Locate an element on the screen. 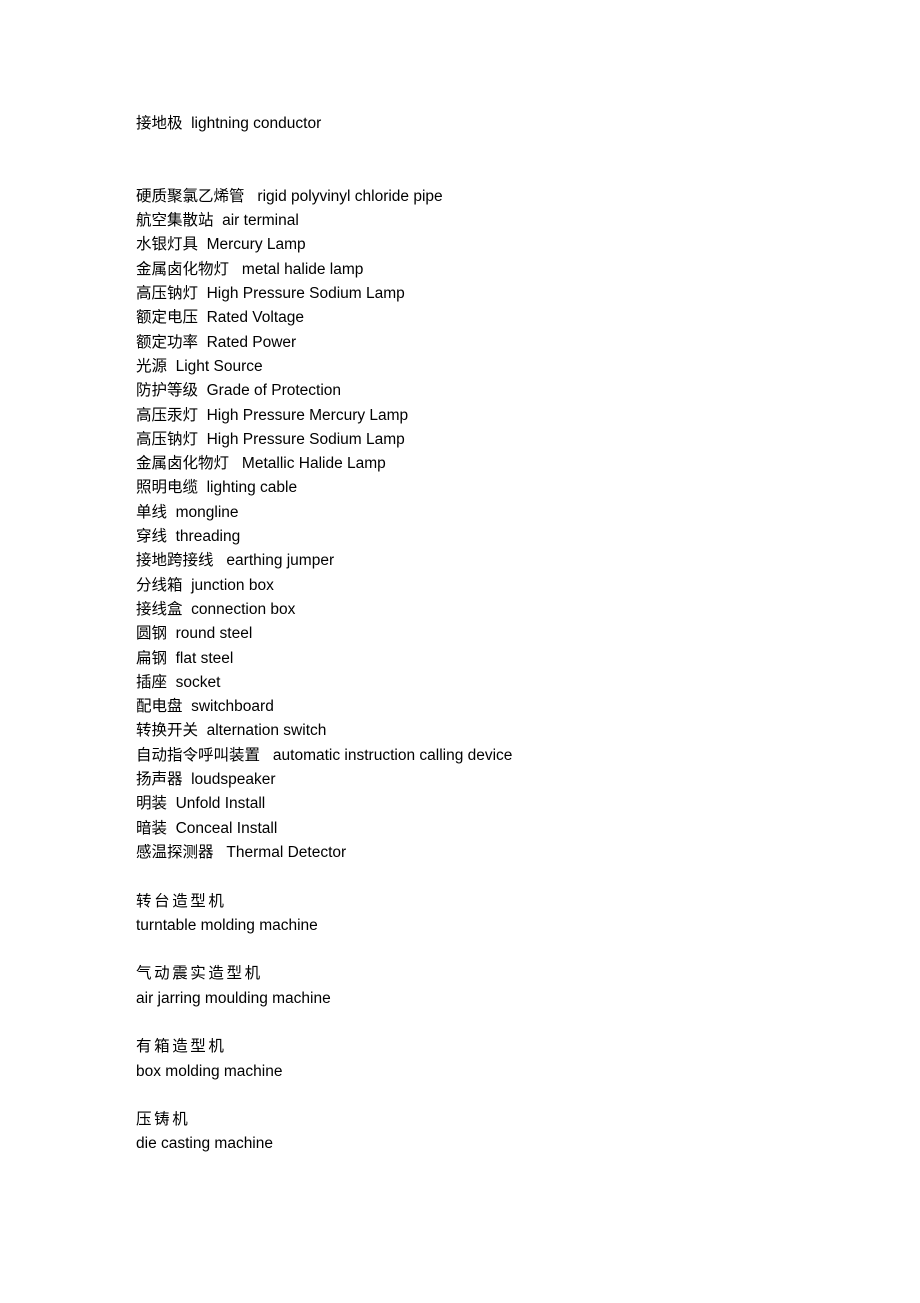  glossary-line: 水银灯具 Mercury Lamp is located at coordinates (221, 245).